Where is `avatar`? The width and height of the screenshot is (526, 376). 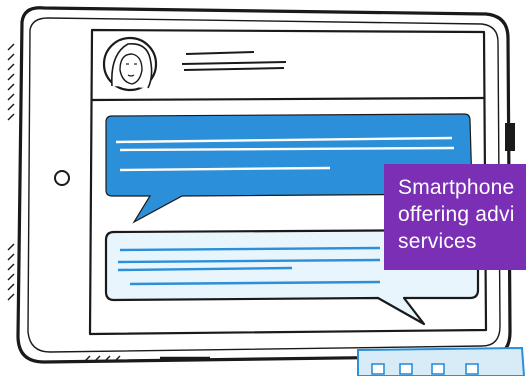 avatar is located at coordinates (130, 64).